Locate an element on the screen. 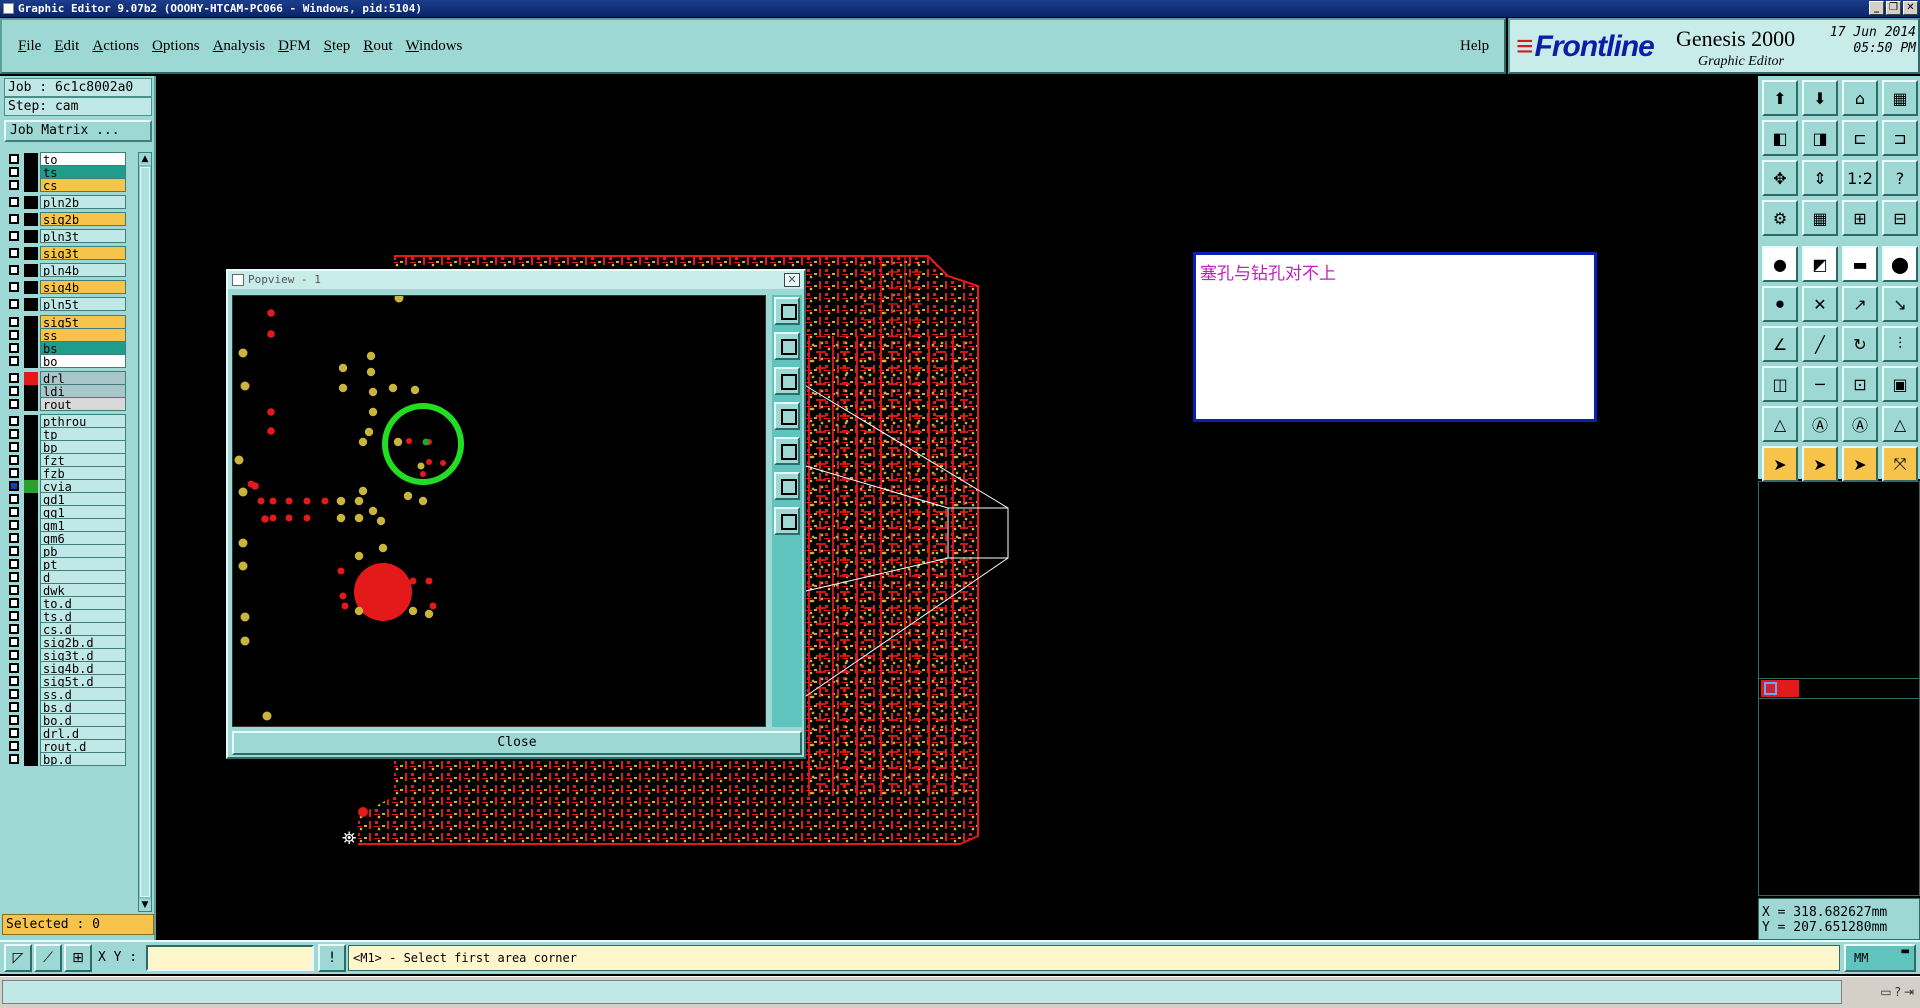 The height and width of the screenshot is (1008, 1920). layer-name: pln5t is located at coordinates (83, 304).